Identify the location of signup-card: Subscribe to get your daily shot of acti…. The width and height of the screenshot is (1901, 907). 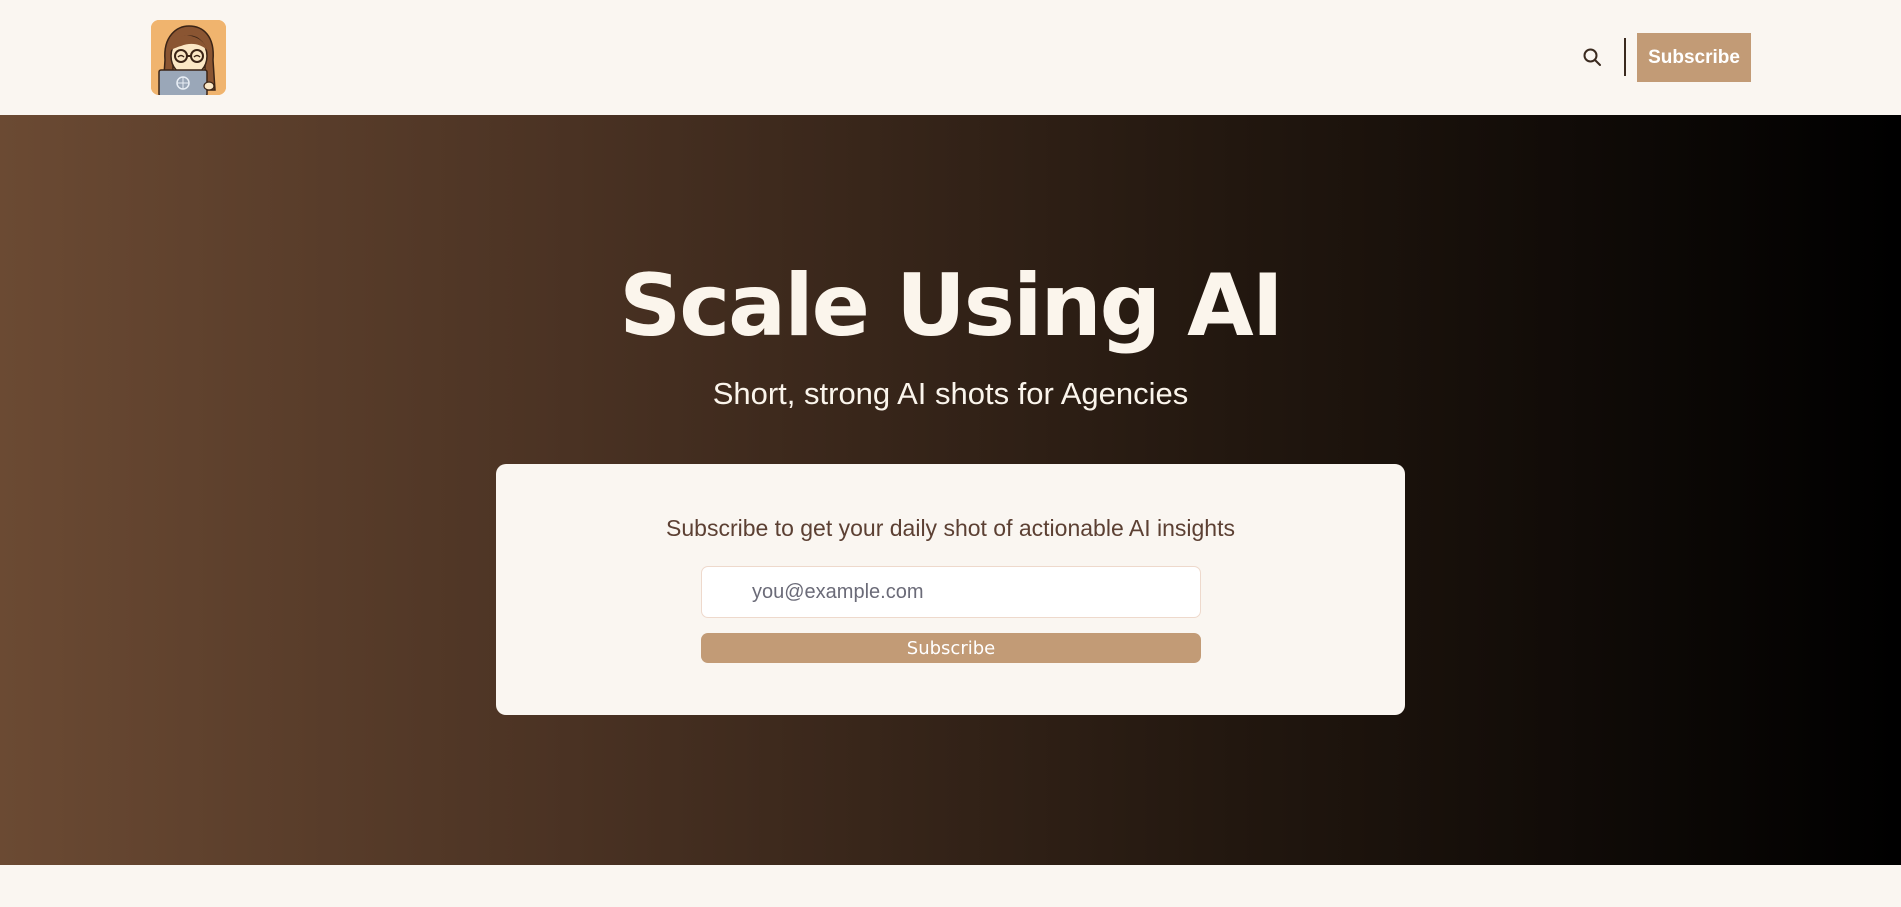
(950, 589).